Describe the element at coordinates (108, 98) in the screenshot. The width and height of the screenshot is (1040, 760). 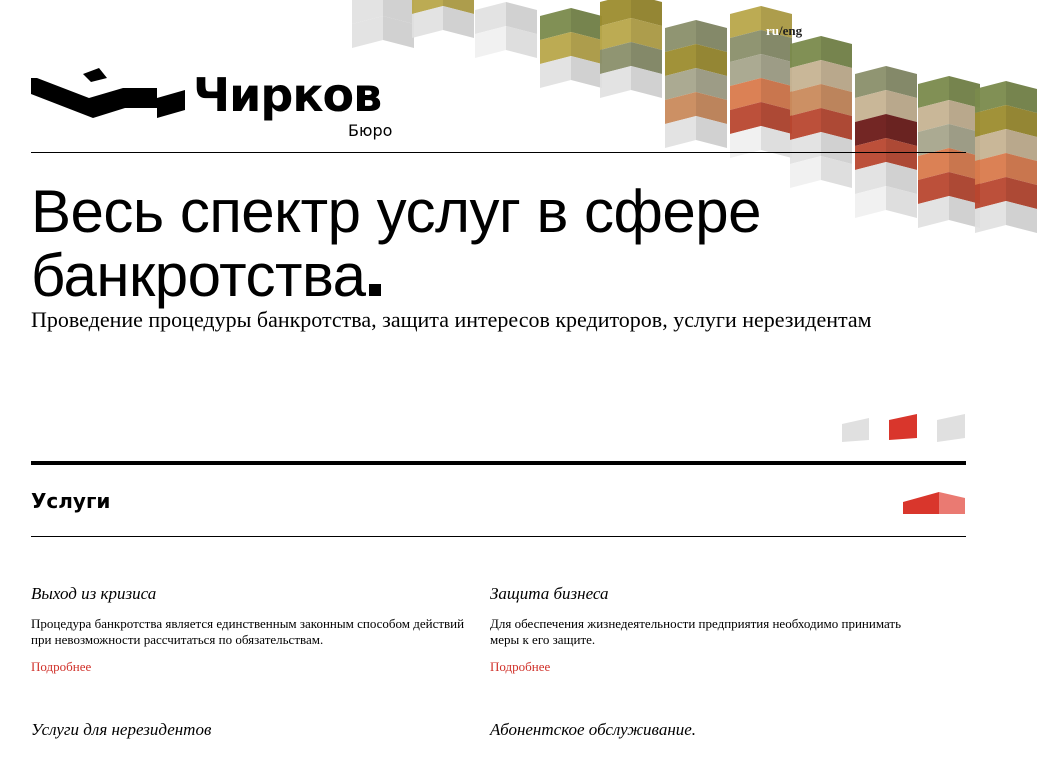
I see `logo-shape` at that location.